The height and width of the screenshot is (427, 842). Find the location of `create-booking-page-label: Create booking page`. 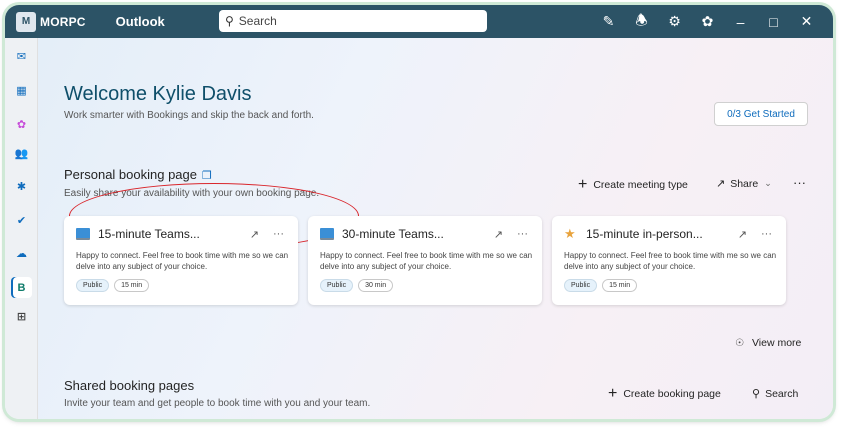

create-booking-page-label: Create booking page is located at coordinates (672, 394).